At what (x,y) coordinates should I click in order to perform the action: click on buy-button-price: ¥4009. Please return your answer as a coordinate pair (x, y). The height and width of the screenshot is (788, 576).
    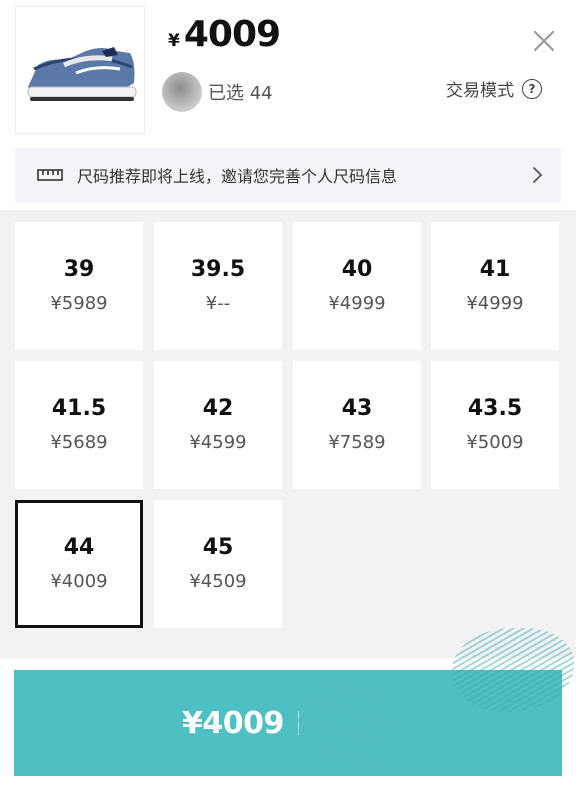
    Looking at the image, I should click on (233, 723).